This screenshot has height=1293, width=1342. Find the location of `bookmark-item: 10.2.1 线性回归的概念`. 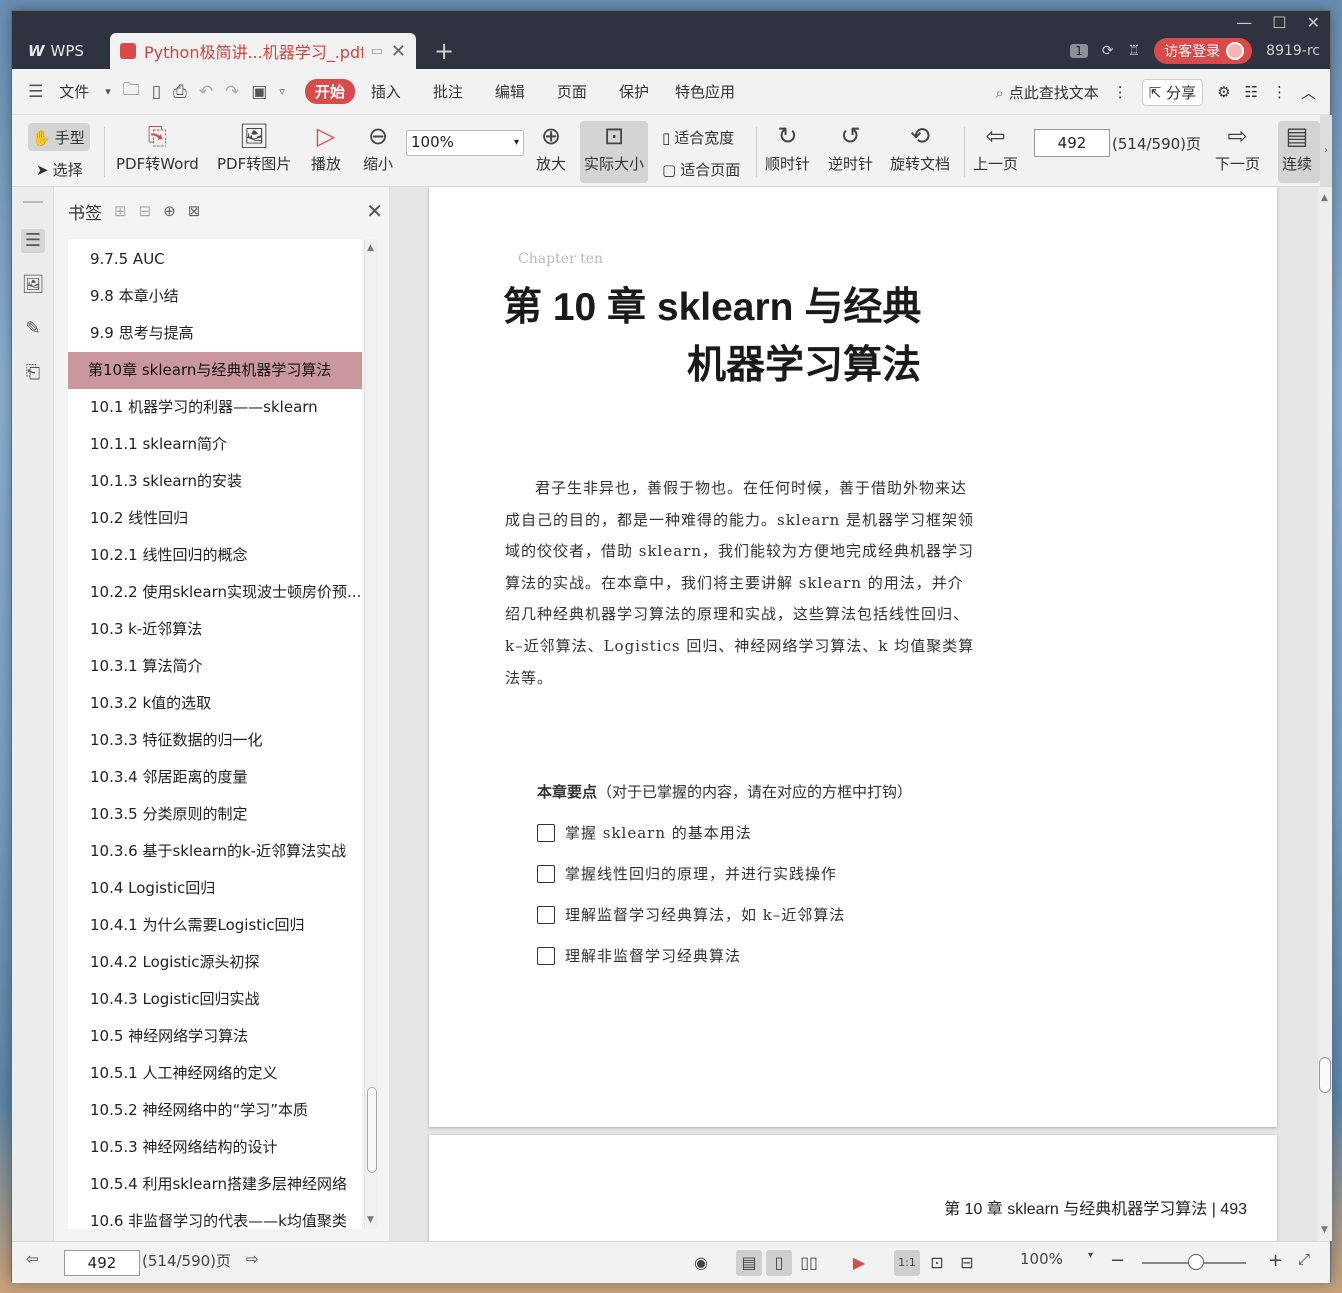

bookmark-item: 10.2.1 线性回归的概念 is located at coordinates (215, 555).